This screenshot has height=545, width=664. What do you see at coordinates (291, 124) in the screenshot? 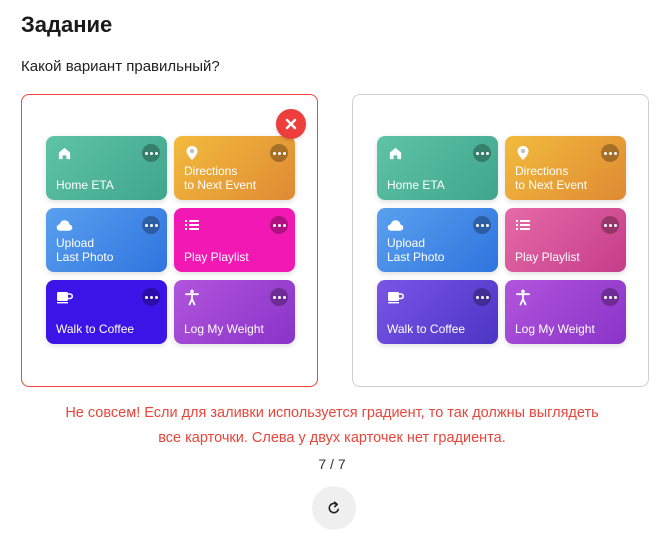
I see `close-icon` at bounding box center [291, 124].